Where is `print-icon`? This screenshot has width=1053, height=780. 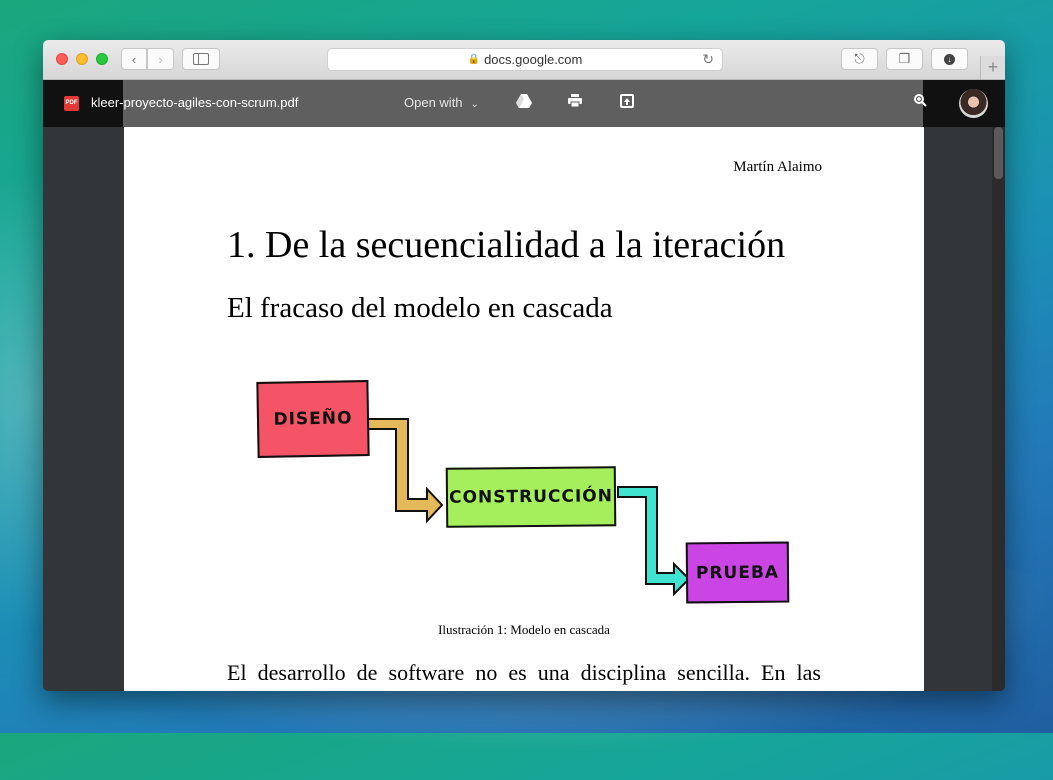 print-icon is located at coordinates (575, 102).